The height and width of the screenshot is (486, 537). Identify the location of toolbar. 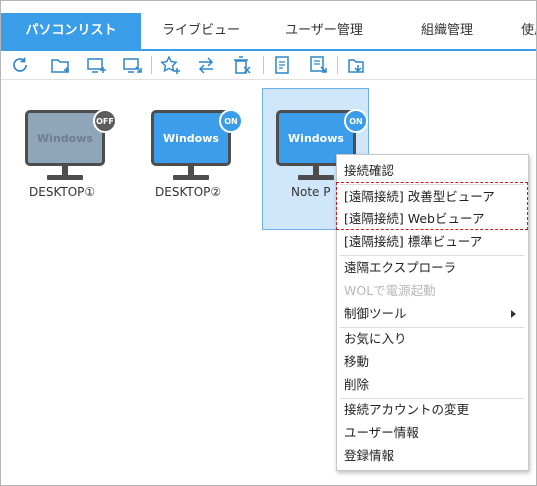
(268, 65).